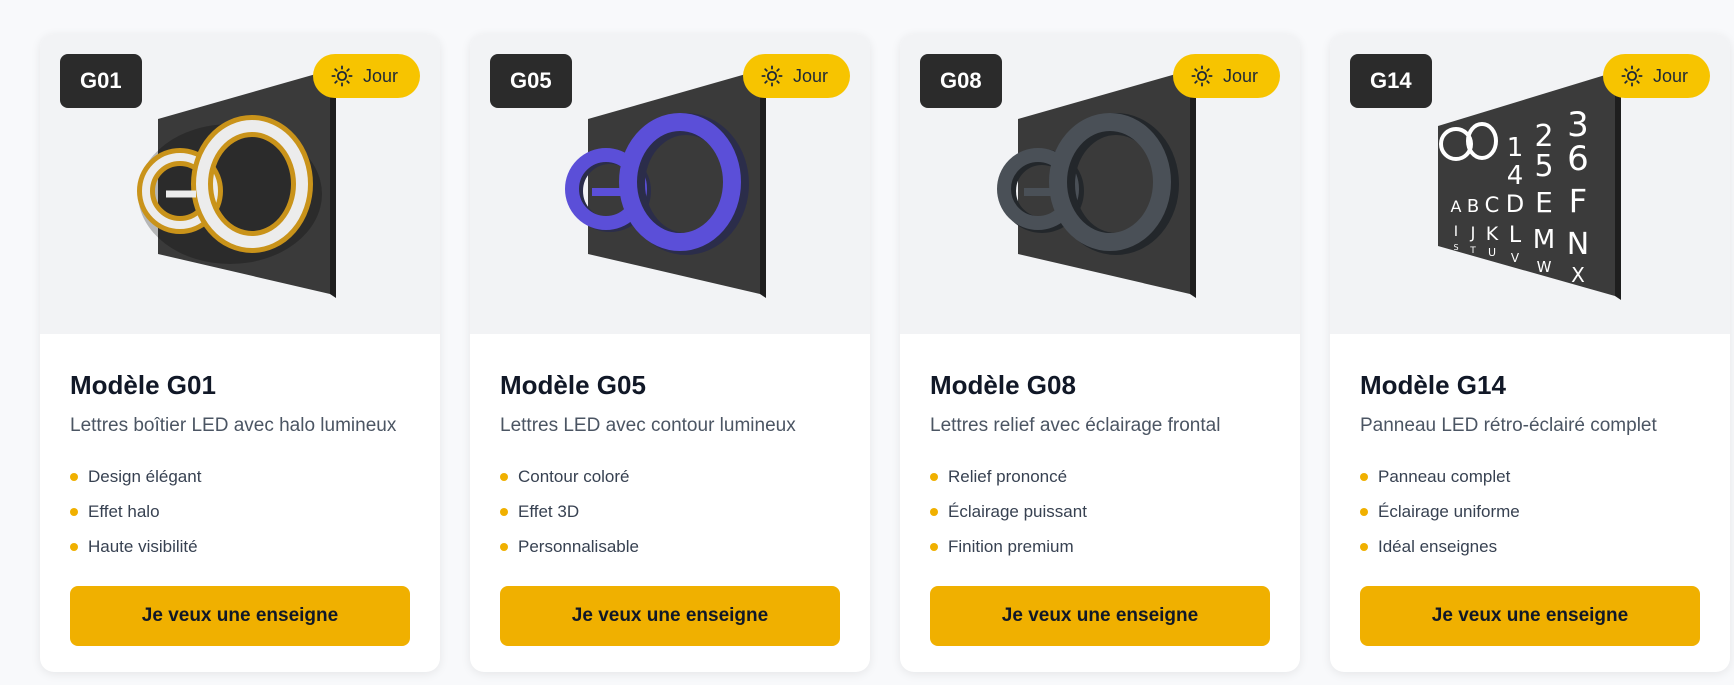 This screenshot has height=685, width=1734. What do you see at coordinates (101, 81) in the screenshot?
I see `model-code-badge: G01` at bounding box center [101, 81].